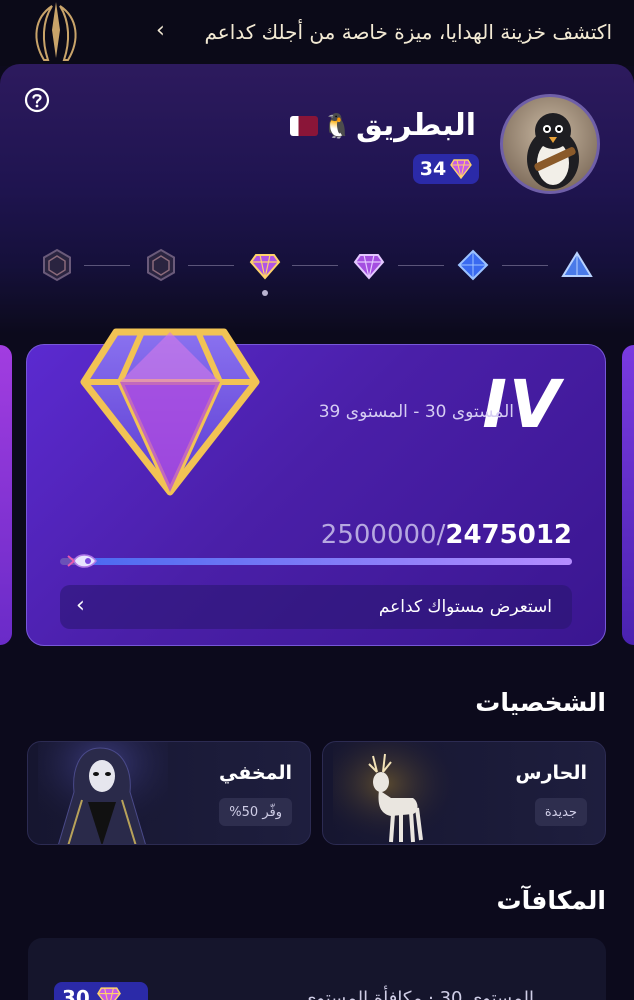 The height and width of the screenshot is (1000, 634). Describe the element at coordinates (508, 535) in the screenshot. I see `progress-current: 2475012` at that location.